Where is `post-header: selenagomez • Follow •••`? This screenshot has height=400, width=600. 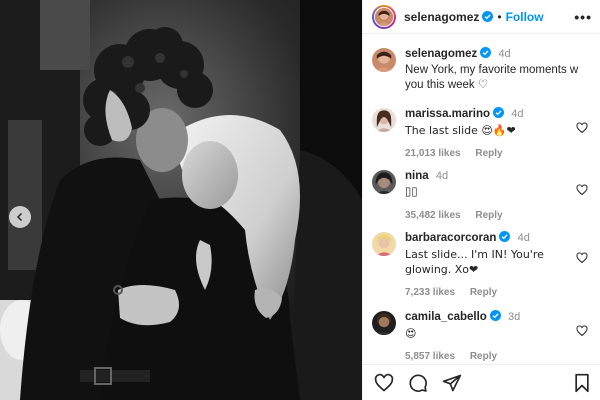
post-header: selenagomez • Follow ••• is located at coordinates (481, 17).